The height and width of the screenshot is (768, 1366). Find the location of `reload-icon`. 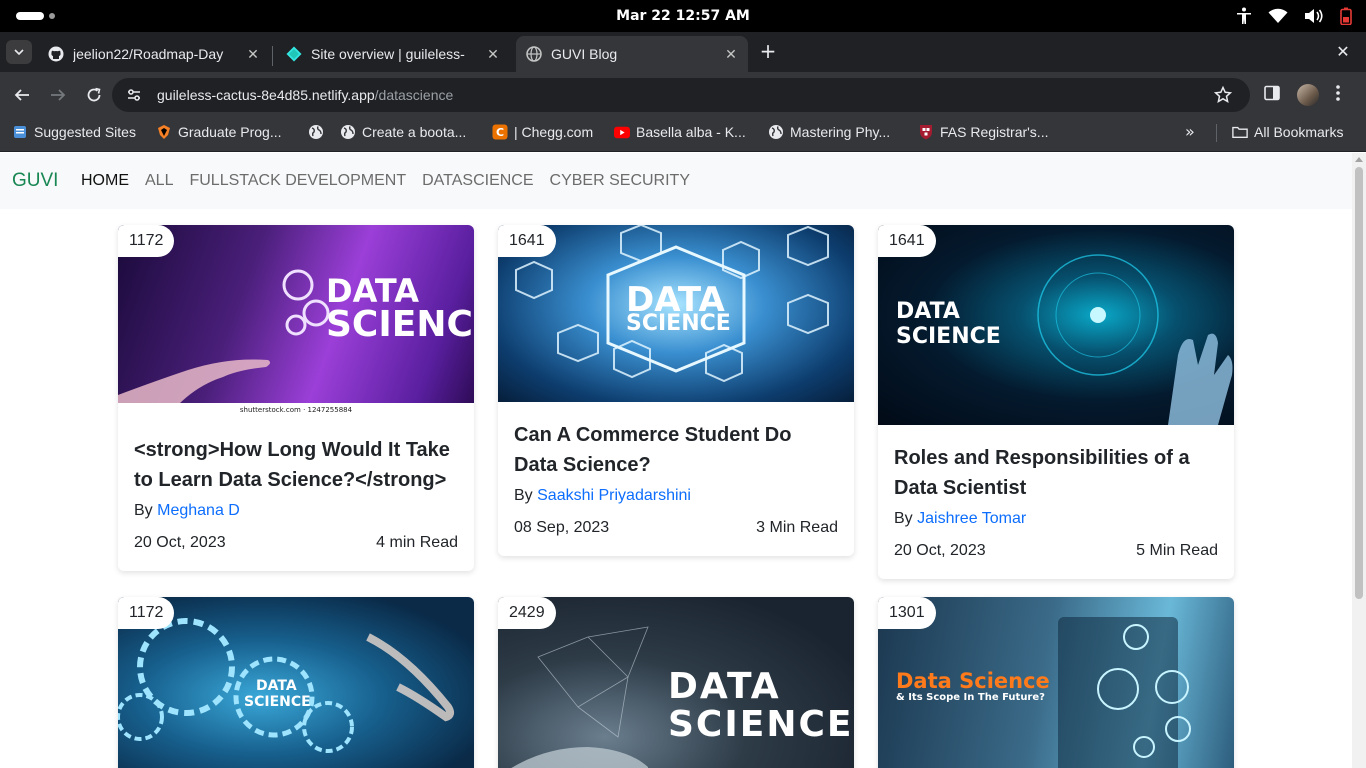

reload-icon is located at coordinates (94, 94).